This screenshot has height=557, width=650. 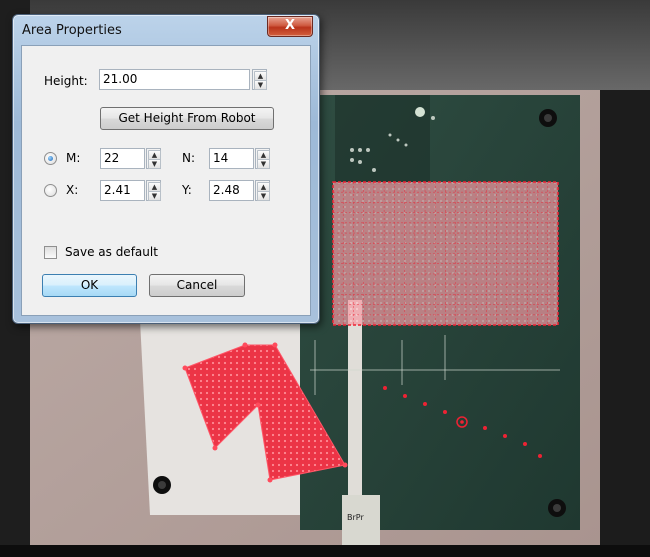 I want to click on save-default-checkbox, so click(x=50, y=252).